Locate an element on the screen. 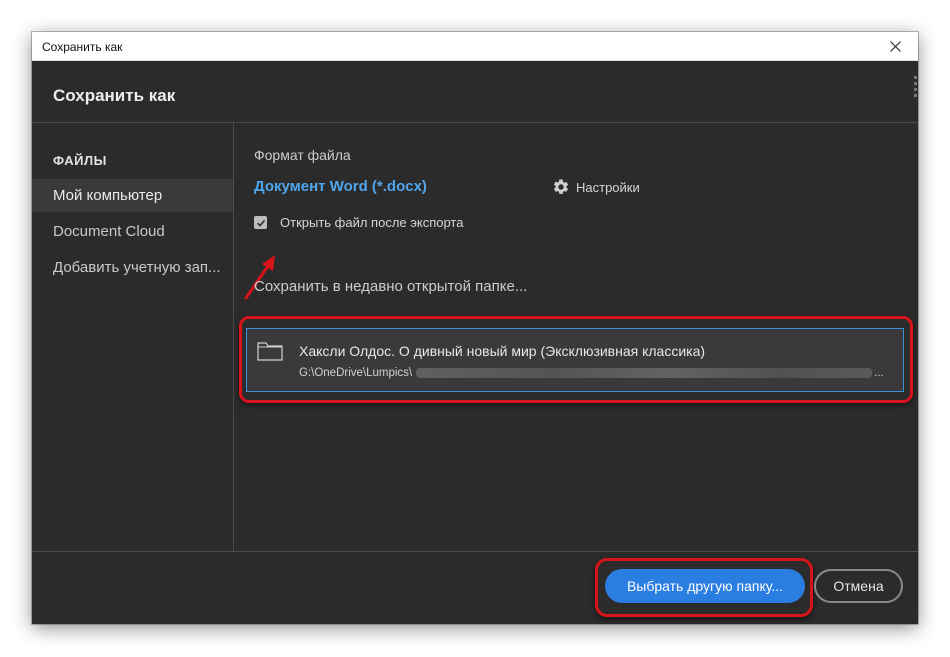  window-title: Сохранить как is located at coordinates (82, 47).